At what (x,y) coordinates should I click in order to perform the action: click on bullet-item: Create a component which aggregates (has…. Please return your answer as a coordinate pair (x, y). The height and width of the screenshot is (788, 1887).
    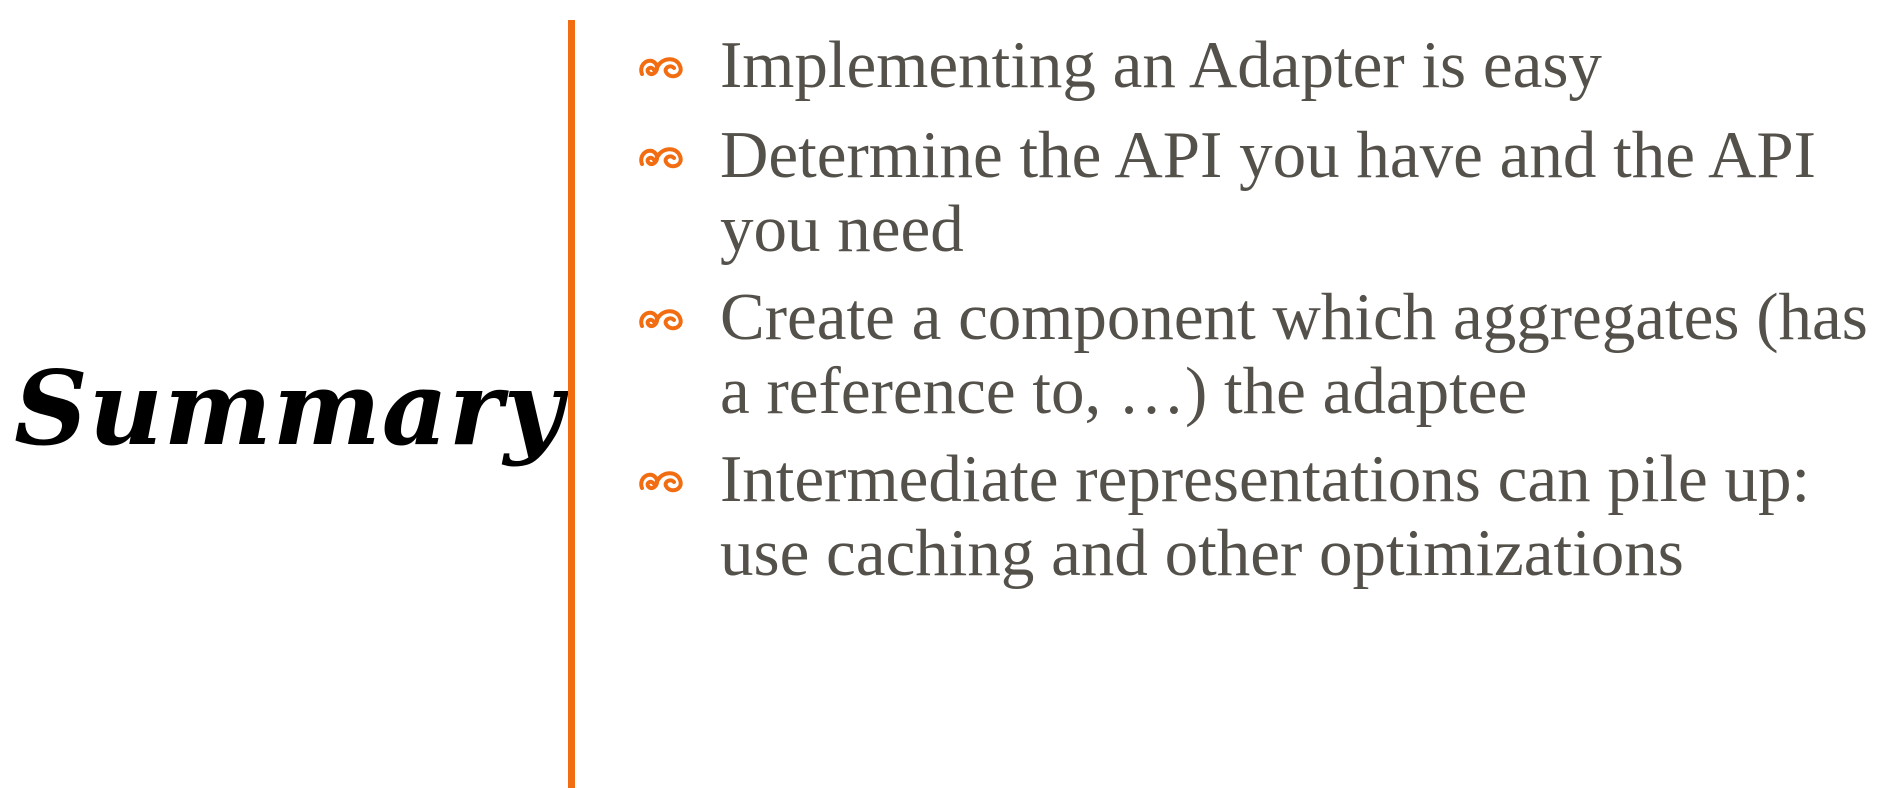
    Looking at the image, I should click on (1256, 354).